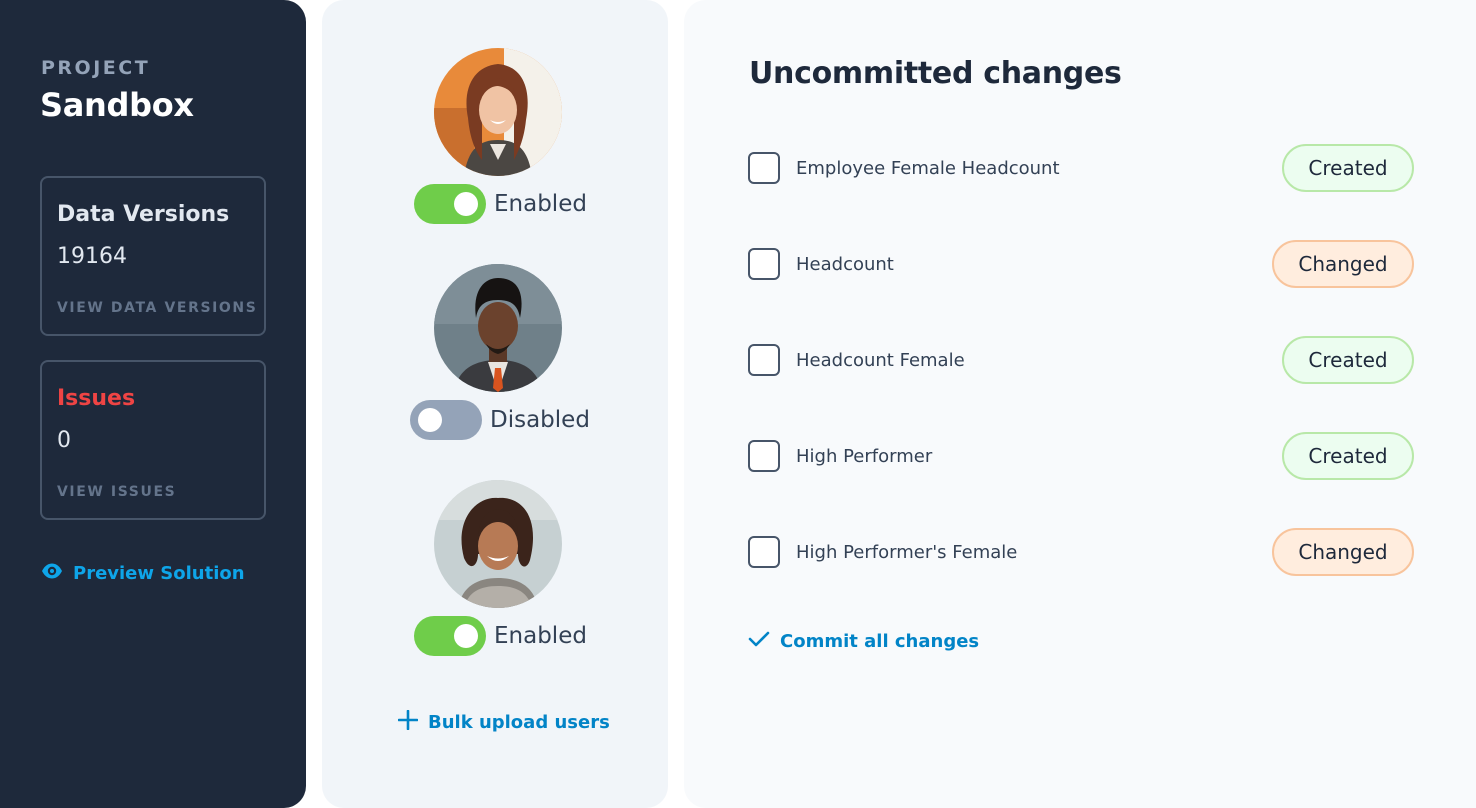 The width and height of the screenshot is (1476, 808). What do you see at coordinates (153, 440) in the screenshot?
I see `issues-card: Issues 0 VIEW ISSUES` at bounding box center [153, 440].